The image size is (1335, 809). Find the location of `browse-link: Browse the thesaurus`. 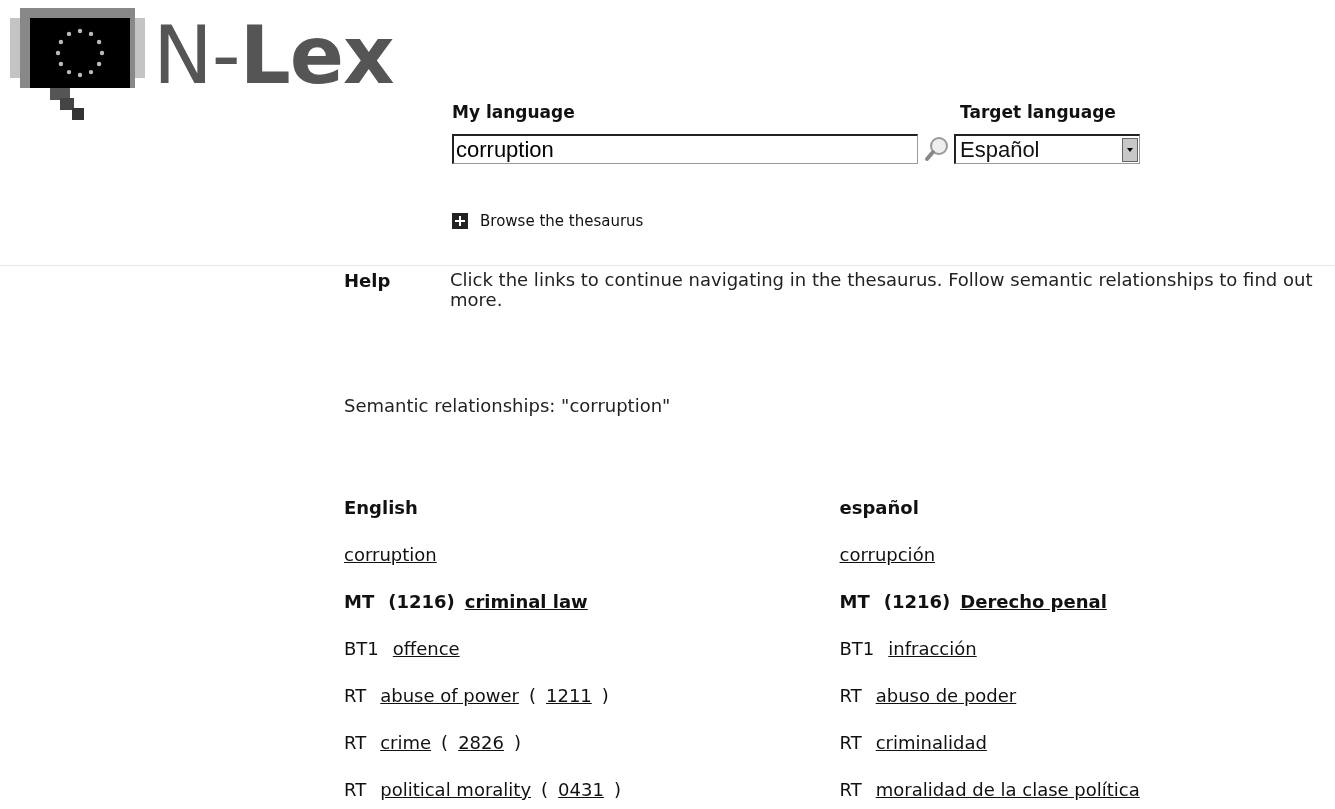

browse-link: Browse the thesaurus is located at coordinates (562, 221).